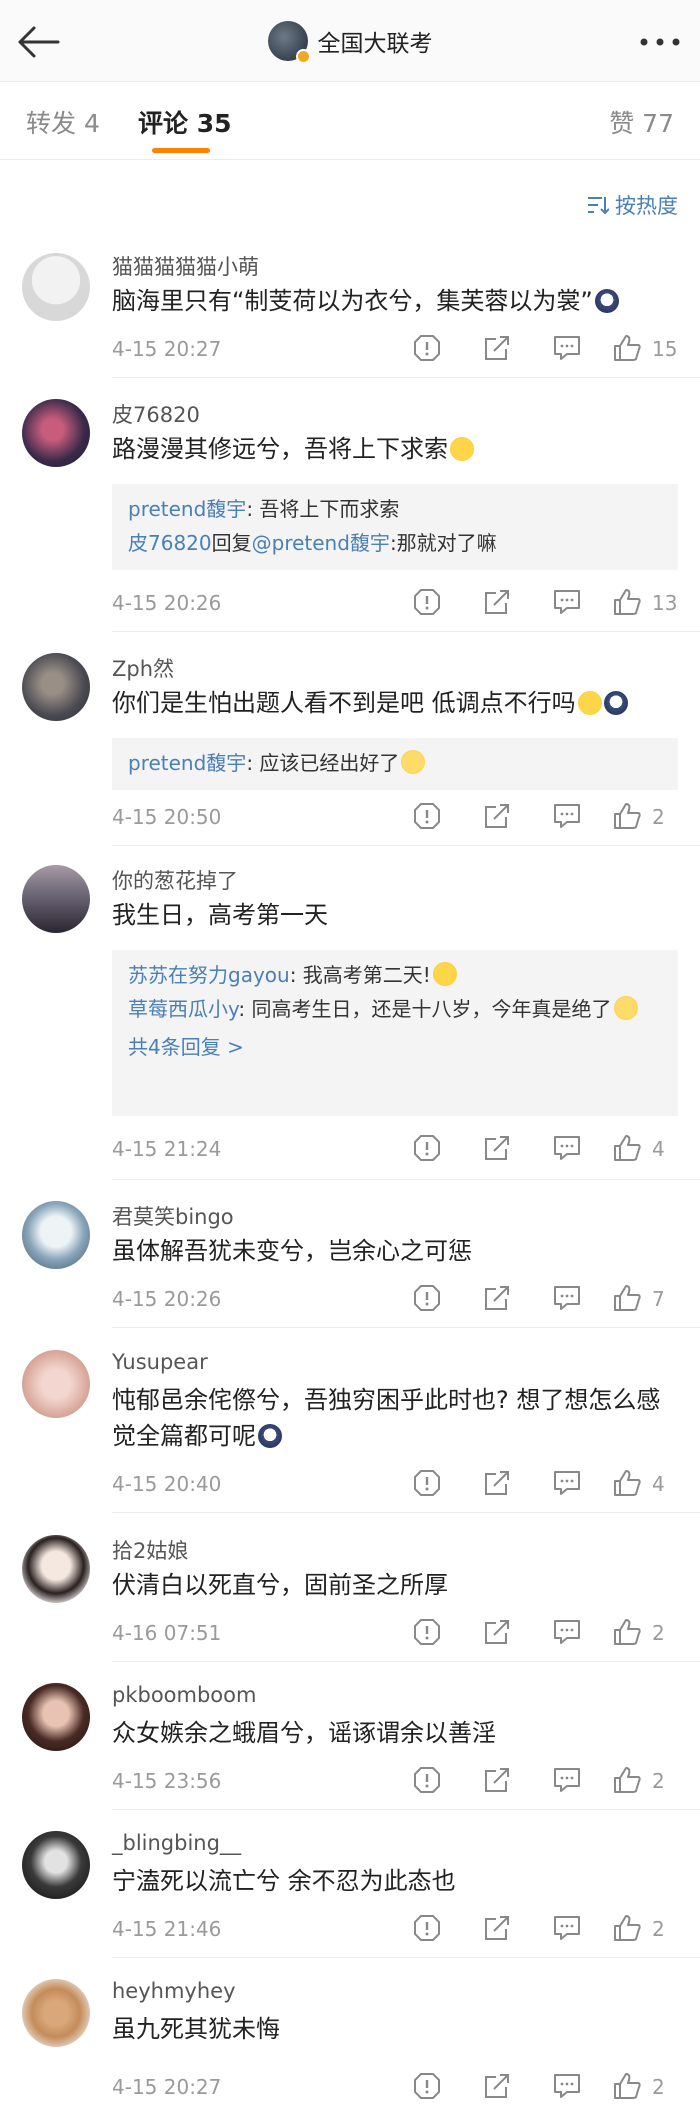 This screenshot has height=2111, width=700. What do you see at coordinates (175, 880) in the screenshot?
I see `comment-username: 你的葱花掉了` at bounding box center [175, 880].